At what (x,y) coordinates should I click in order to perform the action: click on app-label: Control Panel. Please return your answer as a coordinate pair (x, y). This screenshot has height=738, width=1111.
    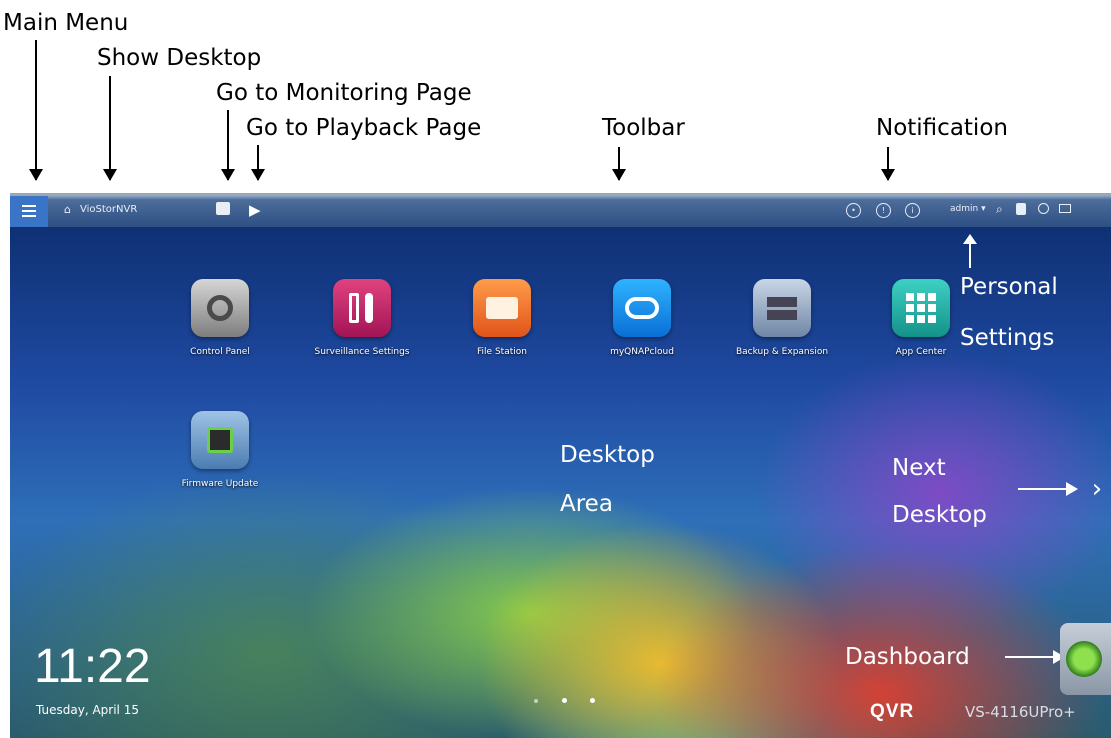
    Looking at the image, I should click on (220, 352).